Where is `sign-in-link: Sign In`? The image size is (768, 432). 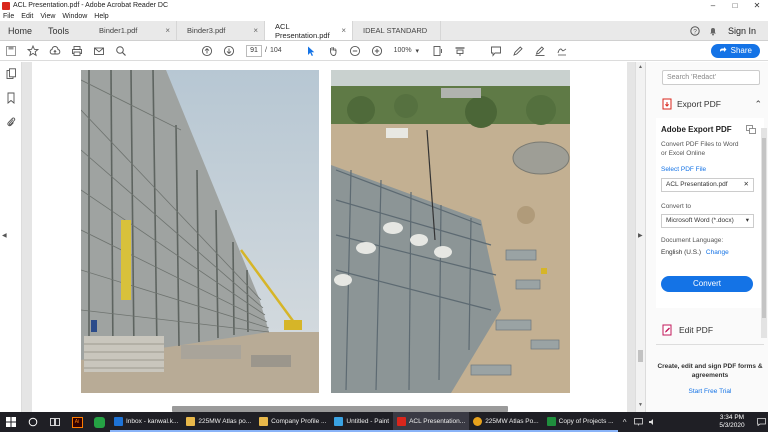 sign-in-link: Sign In is located at coordinates (745, 30).